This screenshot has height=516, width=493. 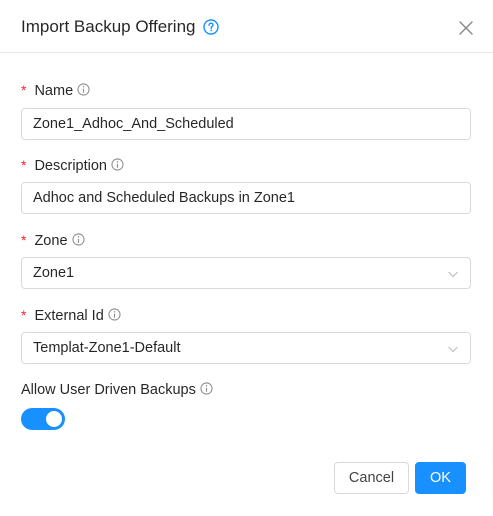 What do you see at coordinates (246, 26) in the screenshot?
I see `dialog-header: Import Backup Offering` at bounding box center [246, 26].